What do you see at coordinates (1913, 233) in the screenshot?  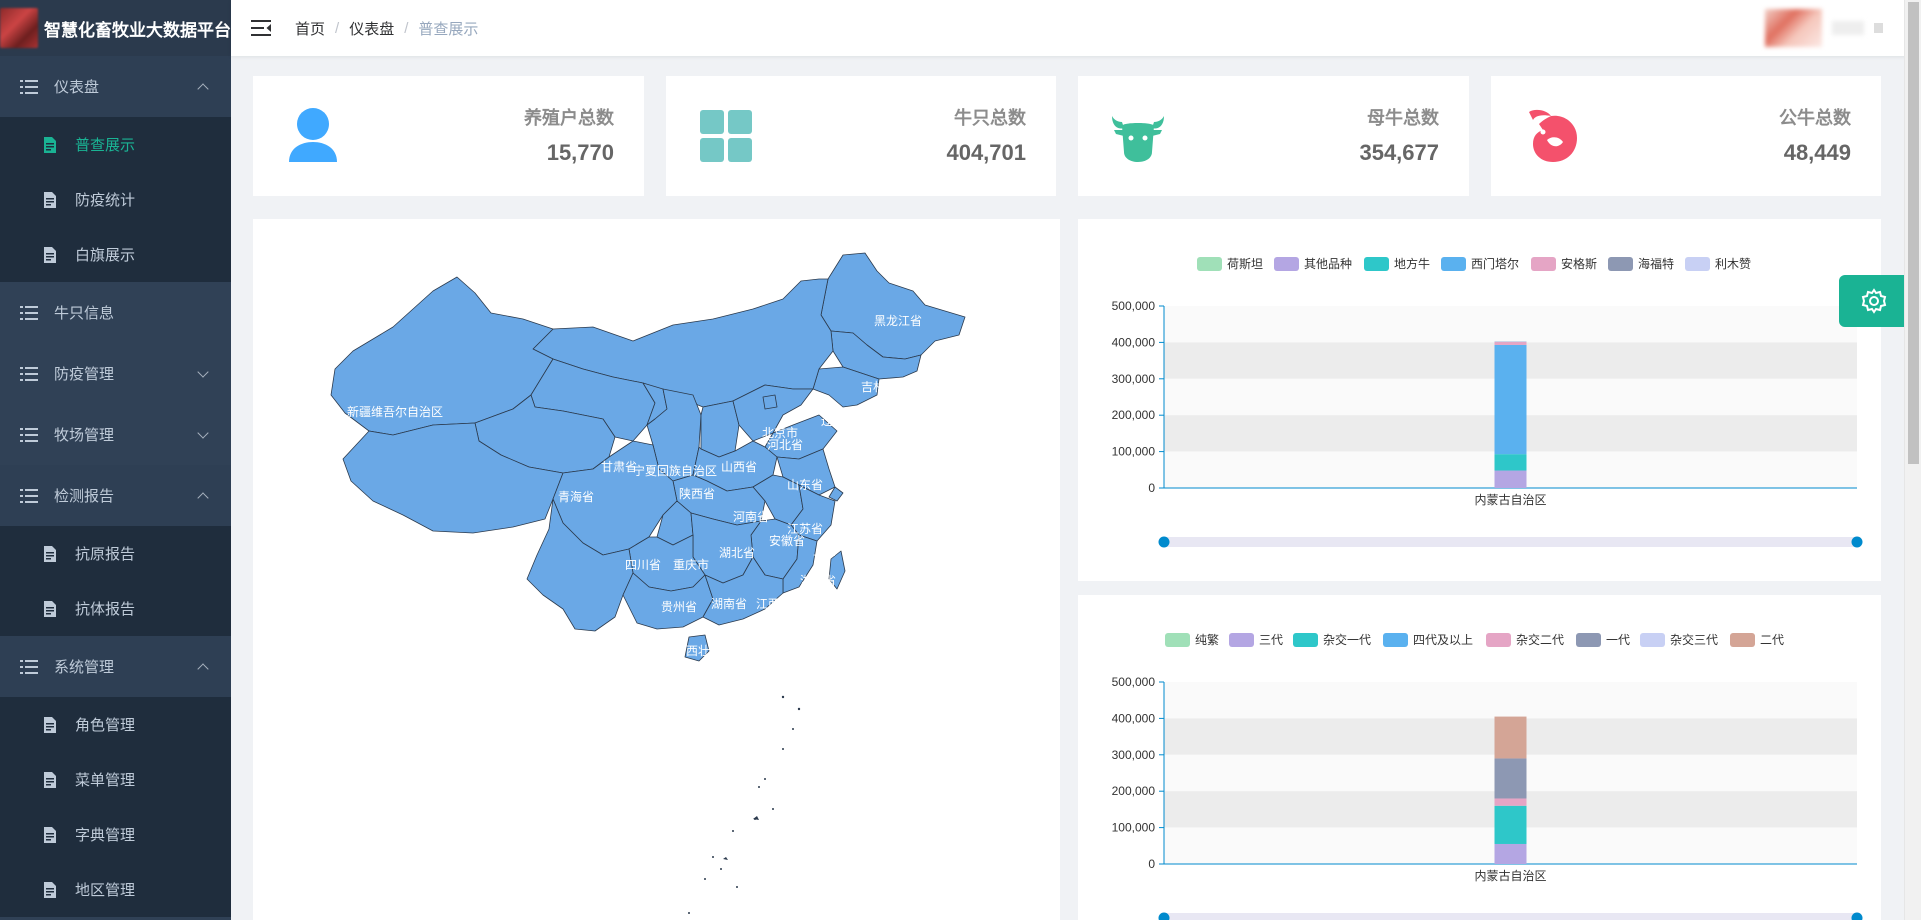 I see `scrollbar-thumb` at bounding box center [1913, 233].